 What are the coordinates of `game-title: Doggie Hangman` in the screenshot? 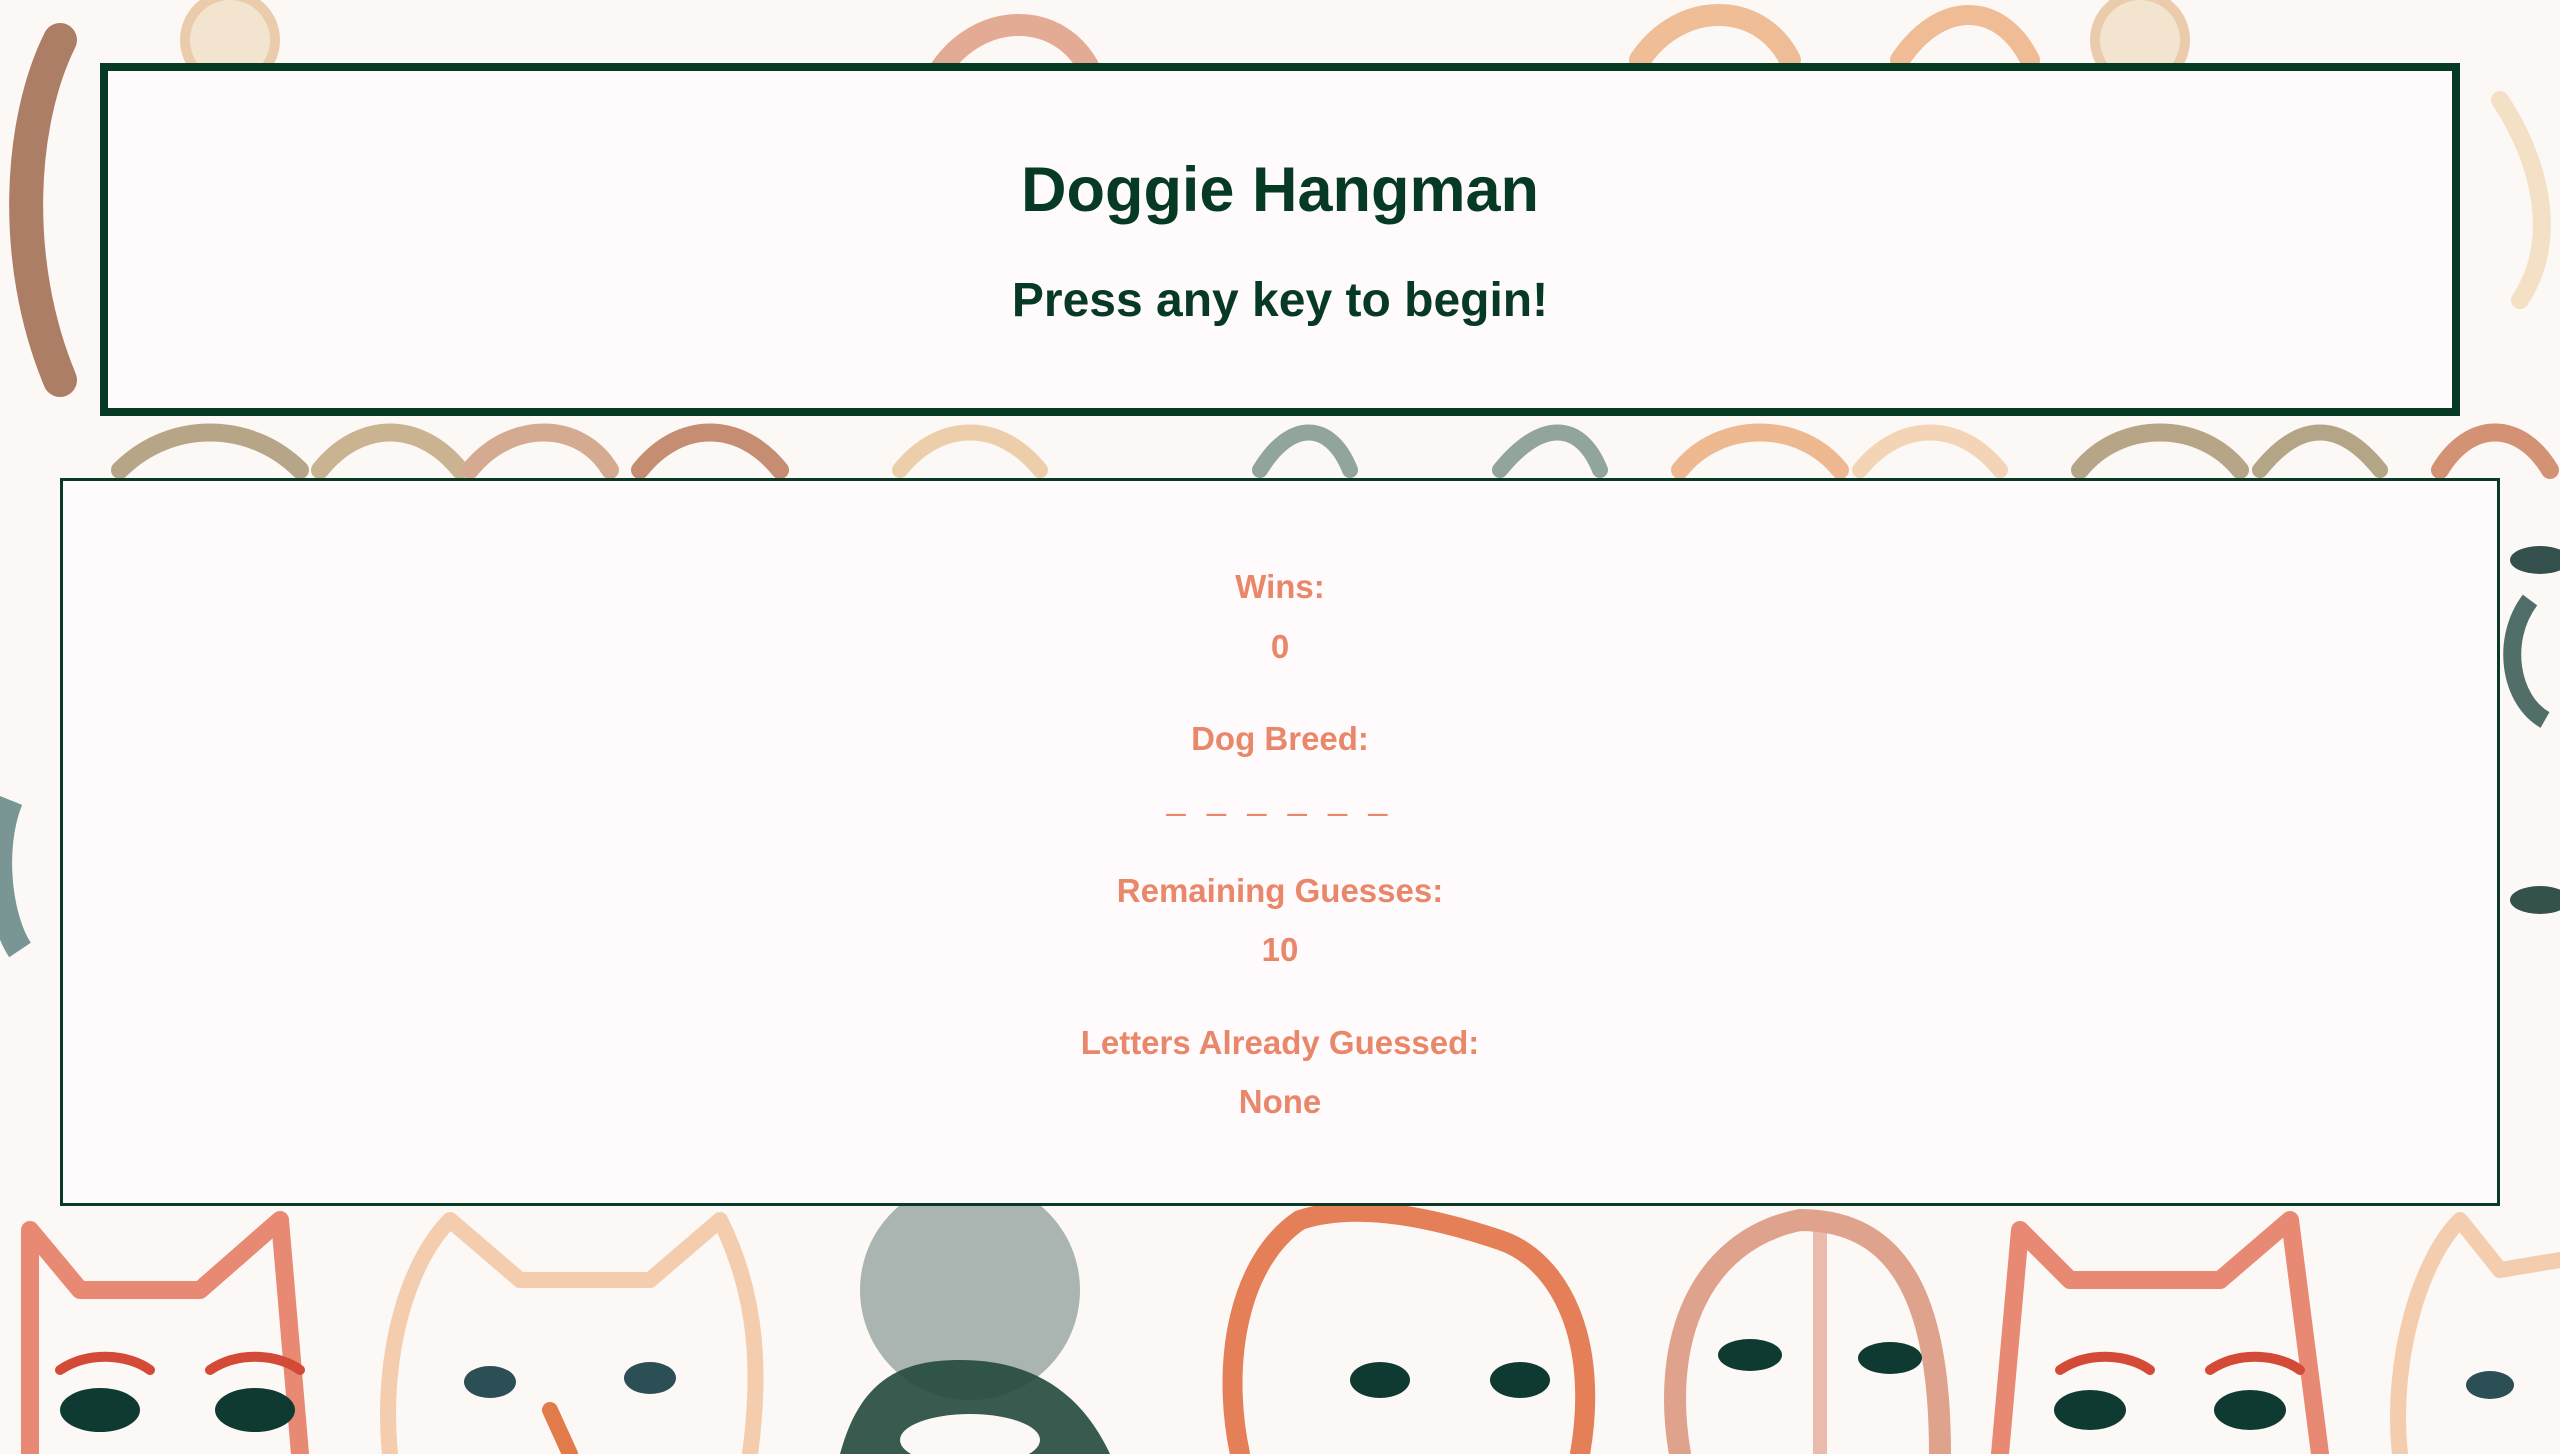 It's located at (1280, 190).